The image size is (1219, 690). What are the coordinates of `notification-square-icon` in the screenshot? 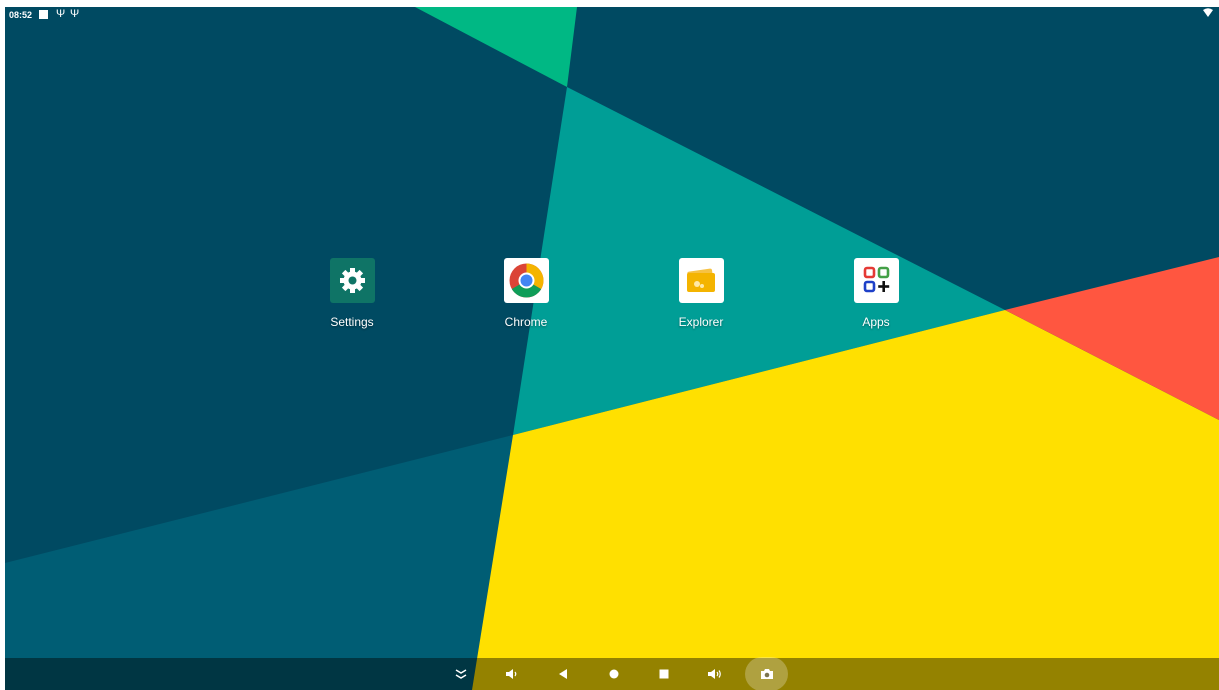 It's located at (43, 14).